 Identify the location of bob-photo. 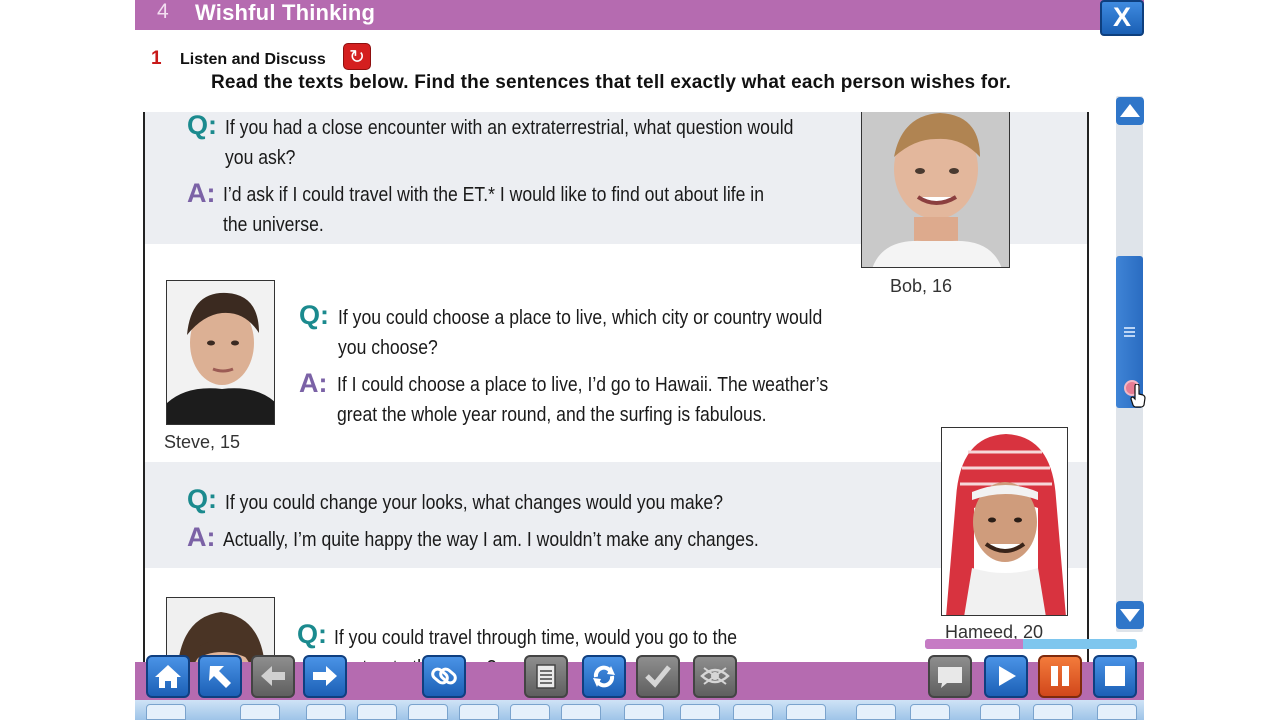
(935, 190).